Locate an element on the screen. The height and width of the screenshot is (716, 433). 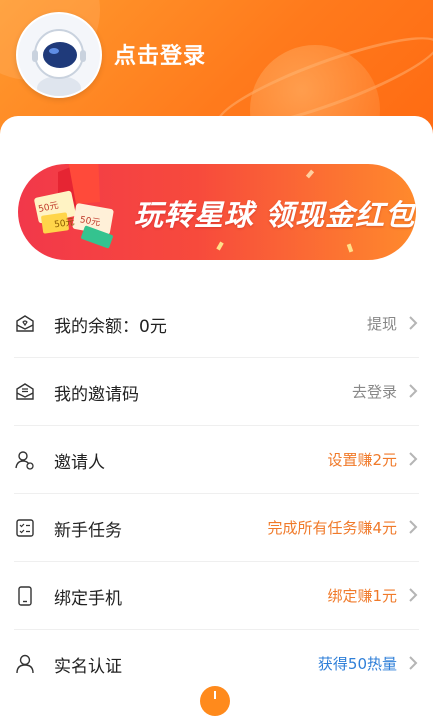
menu-item-bind-phone: 绑定手机 绑定赚1元 is located at coordinates (216, 596).